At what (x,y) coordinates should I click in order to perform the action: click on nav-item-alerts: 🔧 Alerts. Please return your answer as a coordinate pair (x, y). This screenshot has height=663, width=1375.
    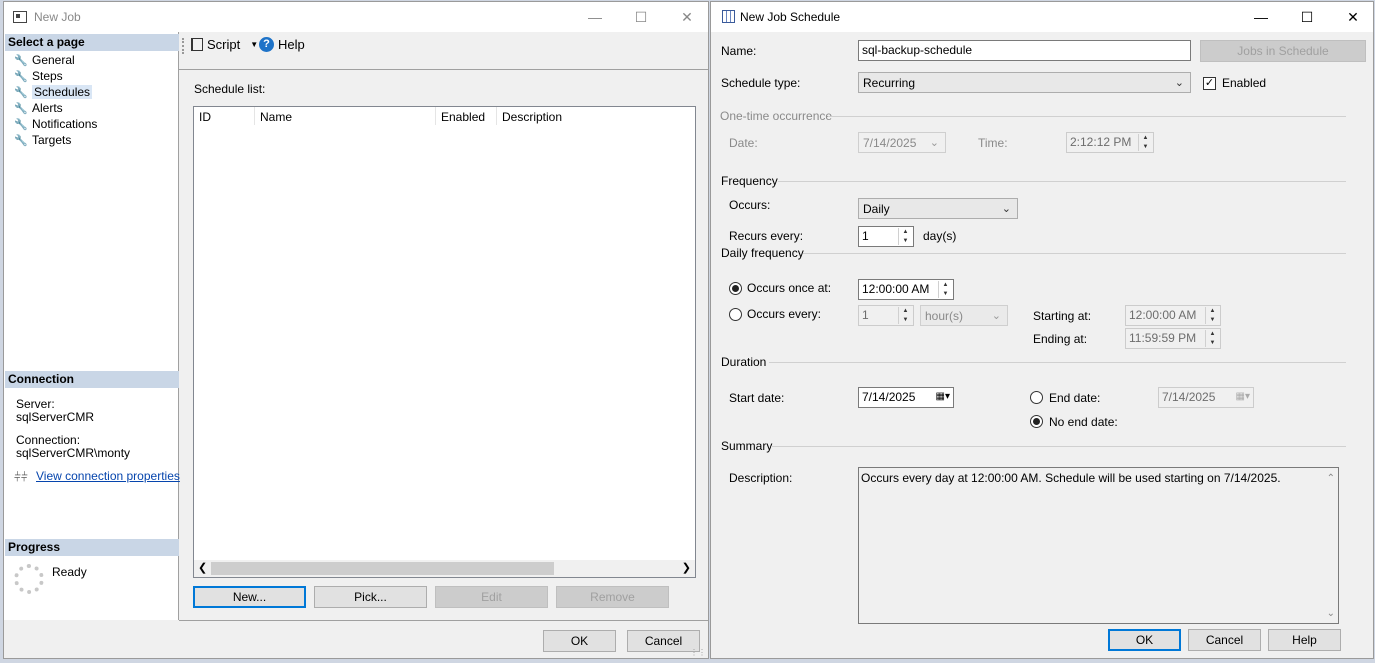
    Looking at the image, I should click on (38, 108).